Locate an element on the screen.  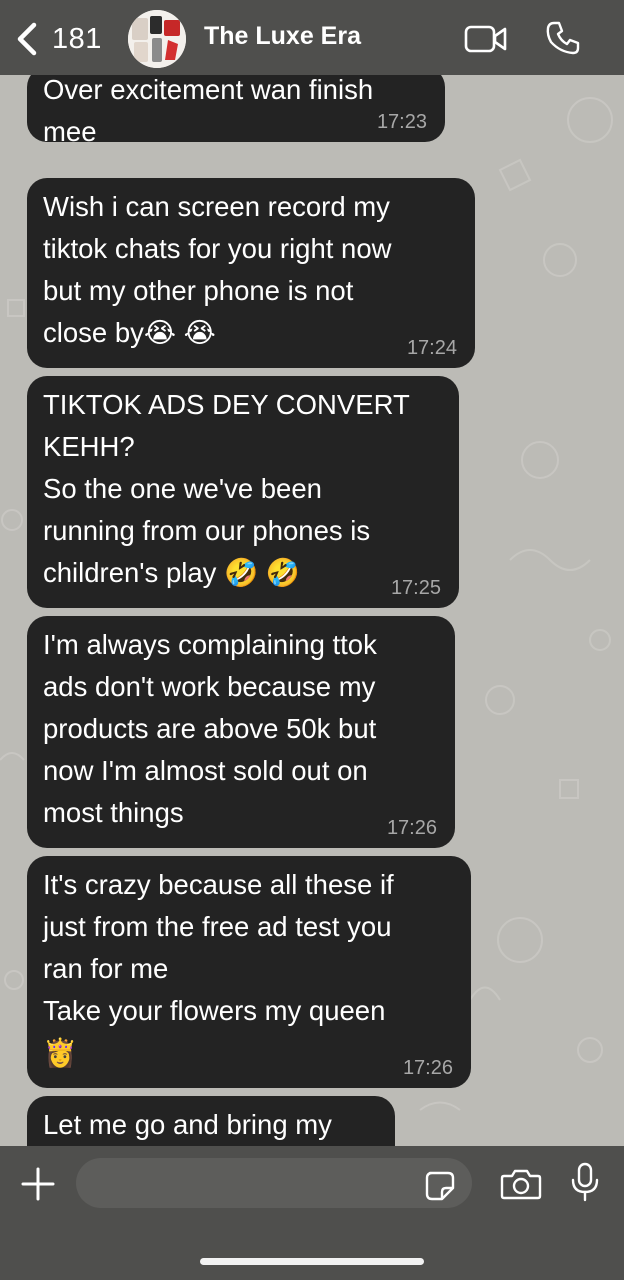
voice-call-button is located at coordinates (563, 40).